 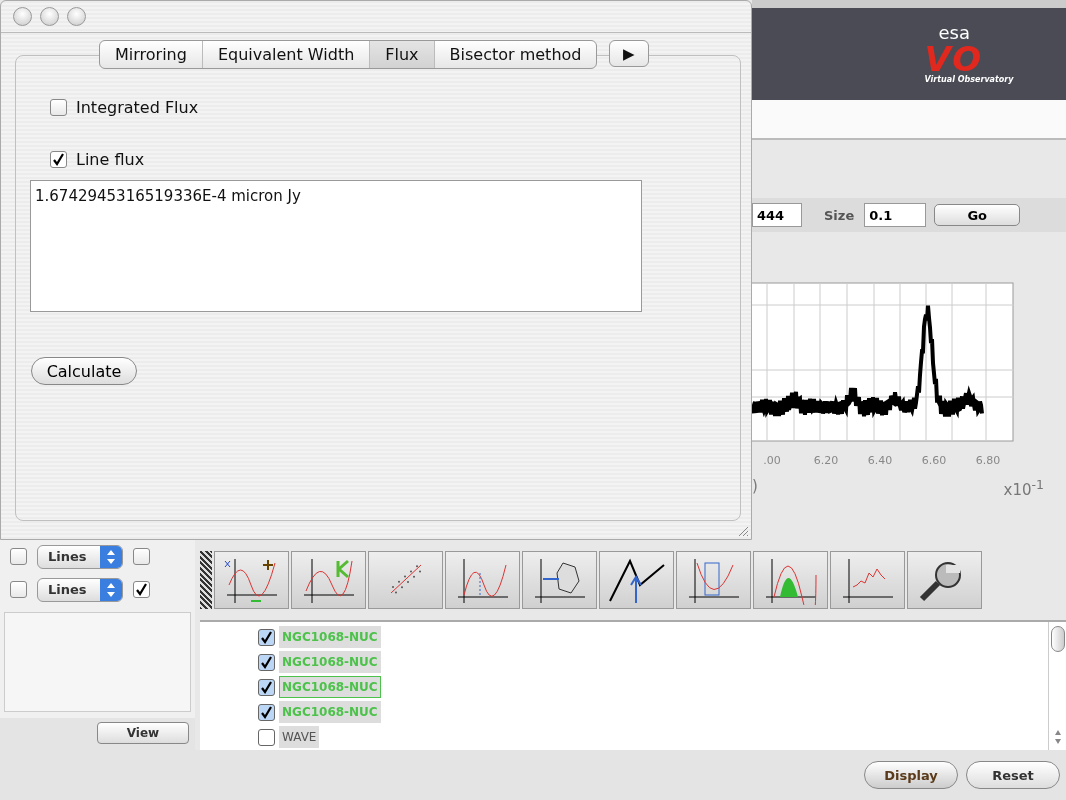 What do you see at coordinates (826, 460) in the screenshot?
I see `tick-label: 6.20` at bounding box center [826, 460].